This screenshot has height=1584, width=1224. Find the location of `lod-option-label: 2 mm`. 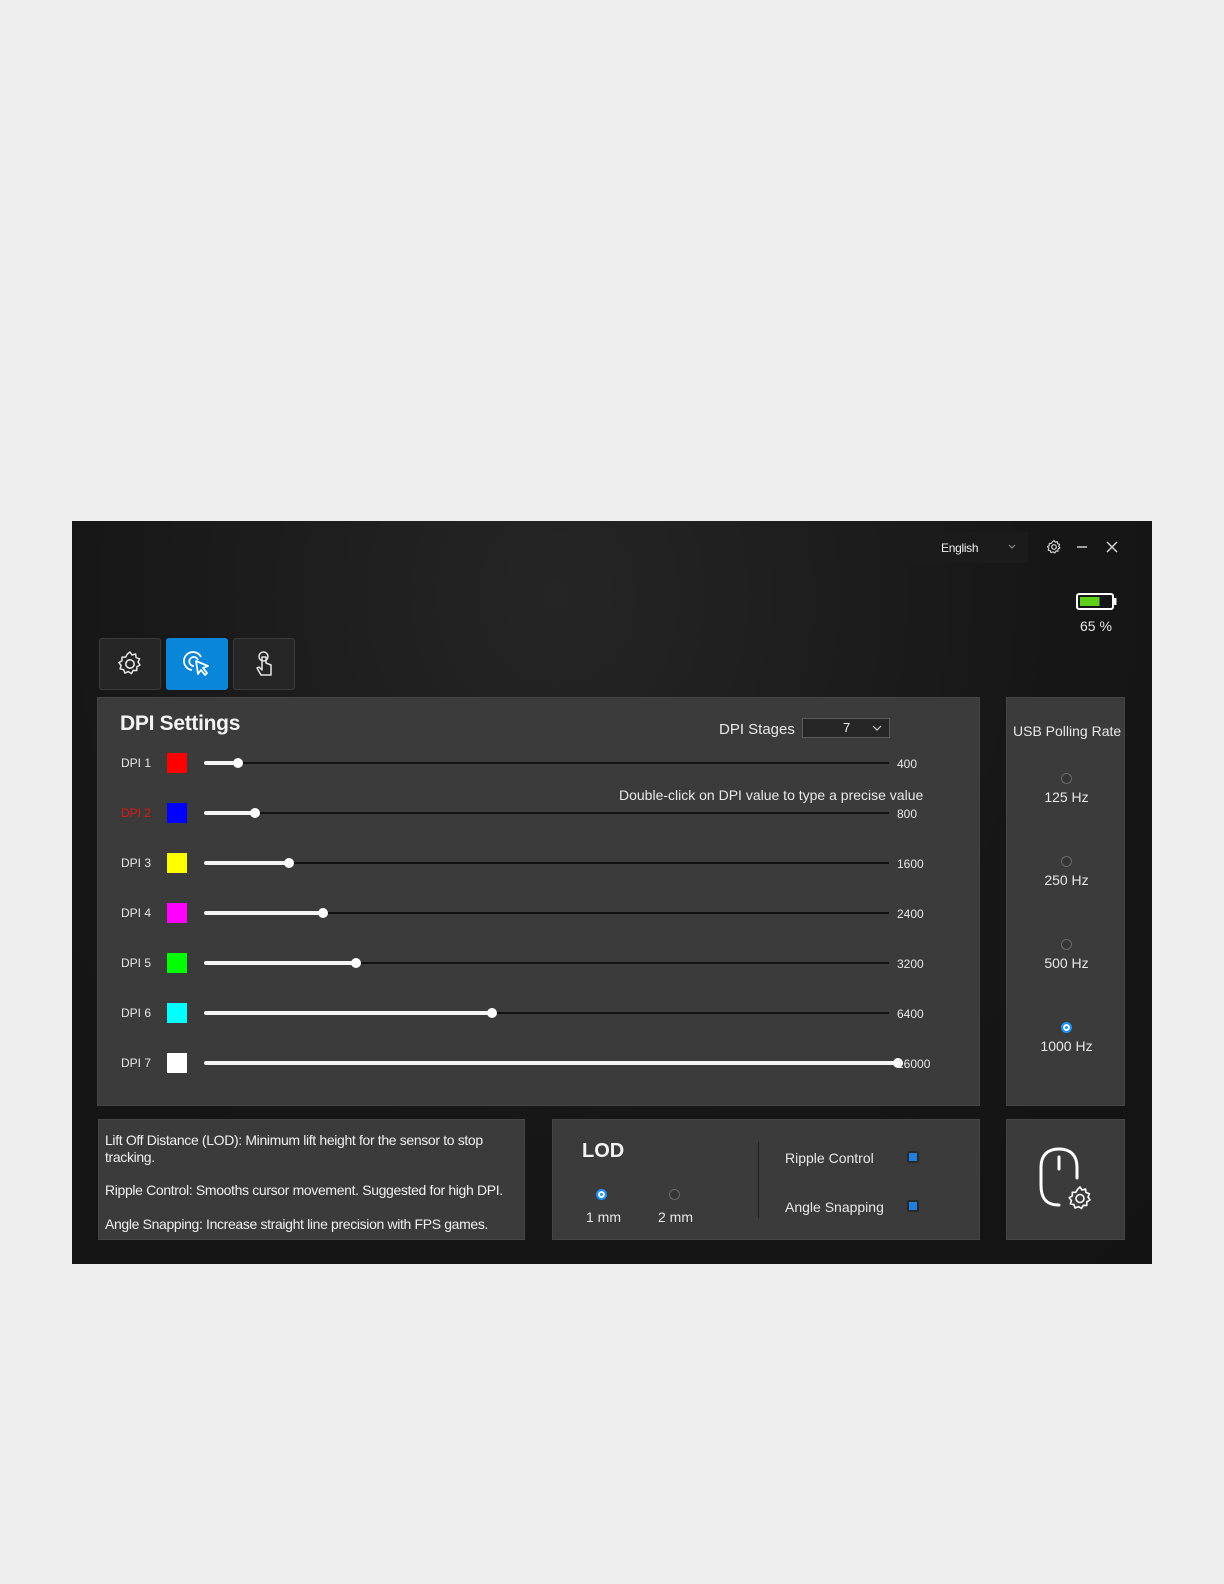

lod-option-label: 2 mm is located at coordinates (675, 1217).